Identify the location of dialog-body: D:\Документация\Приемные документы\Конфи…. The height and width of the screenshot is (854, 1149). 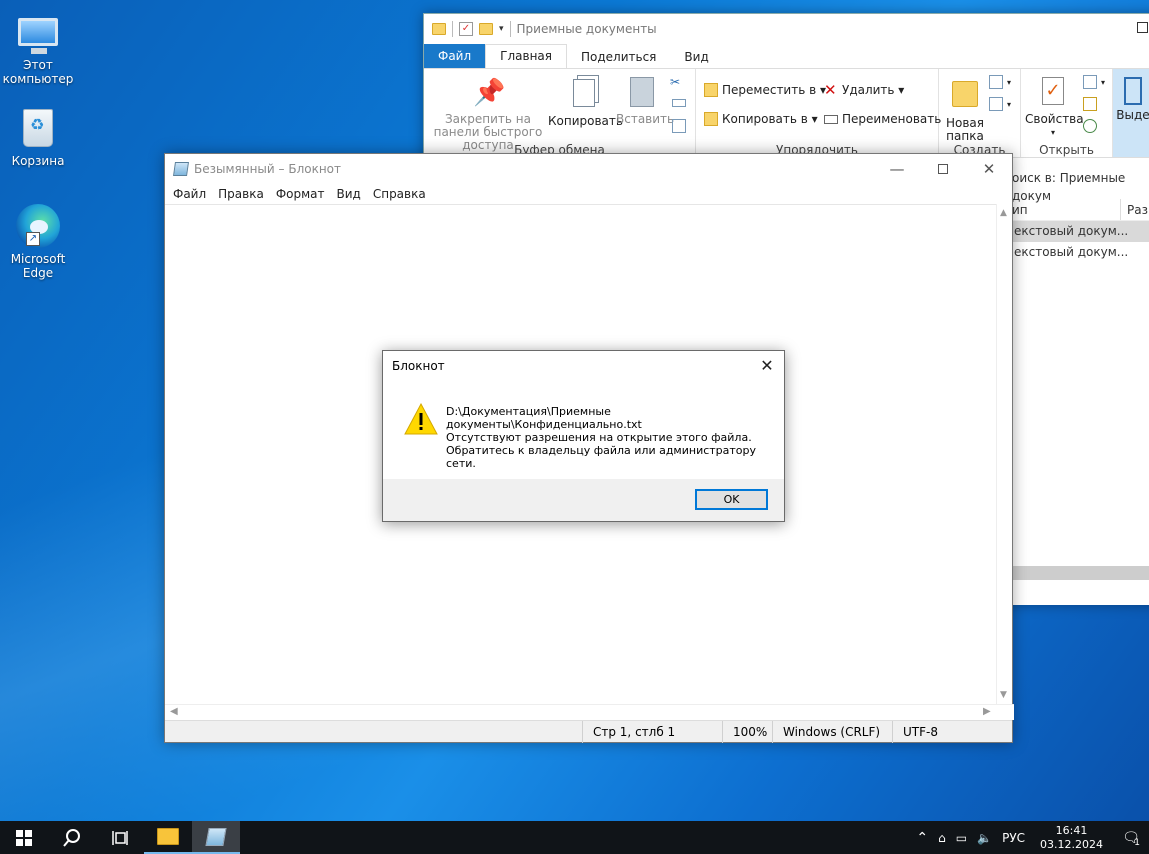
(583, 430).